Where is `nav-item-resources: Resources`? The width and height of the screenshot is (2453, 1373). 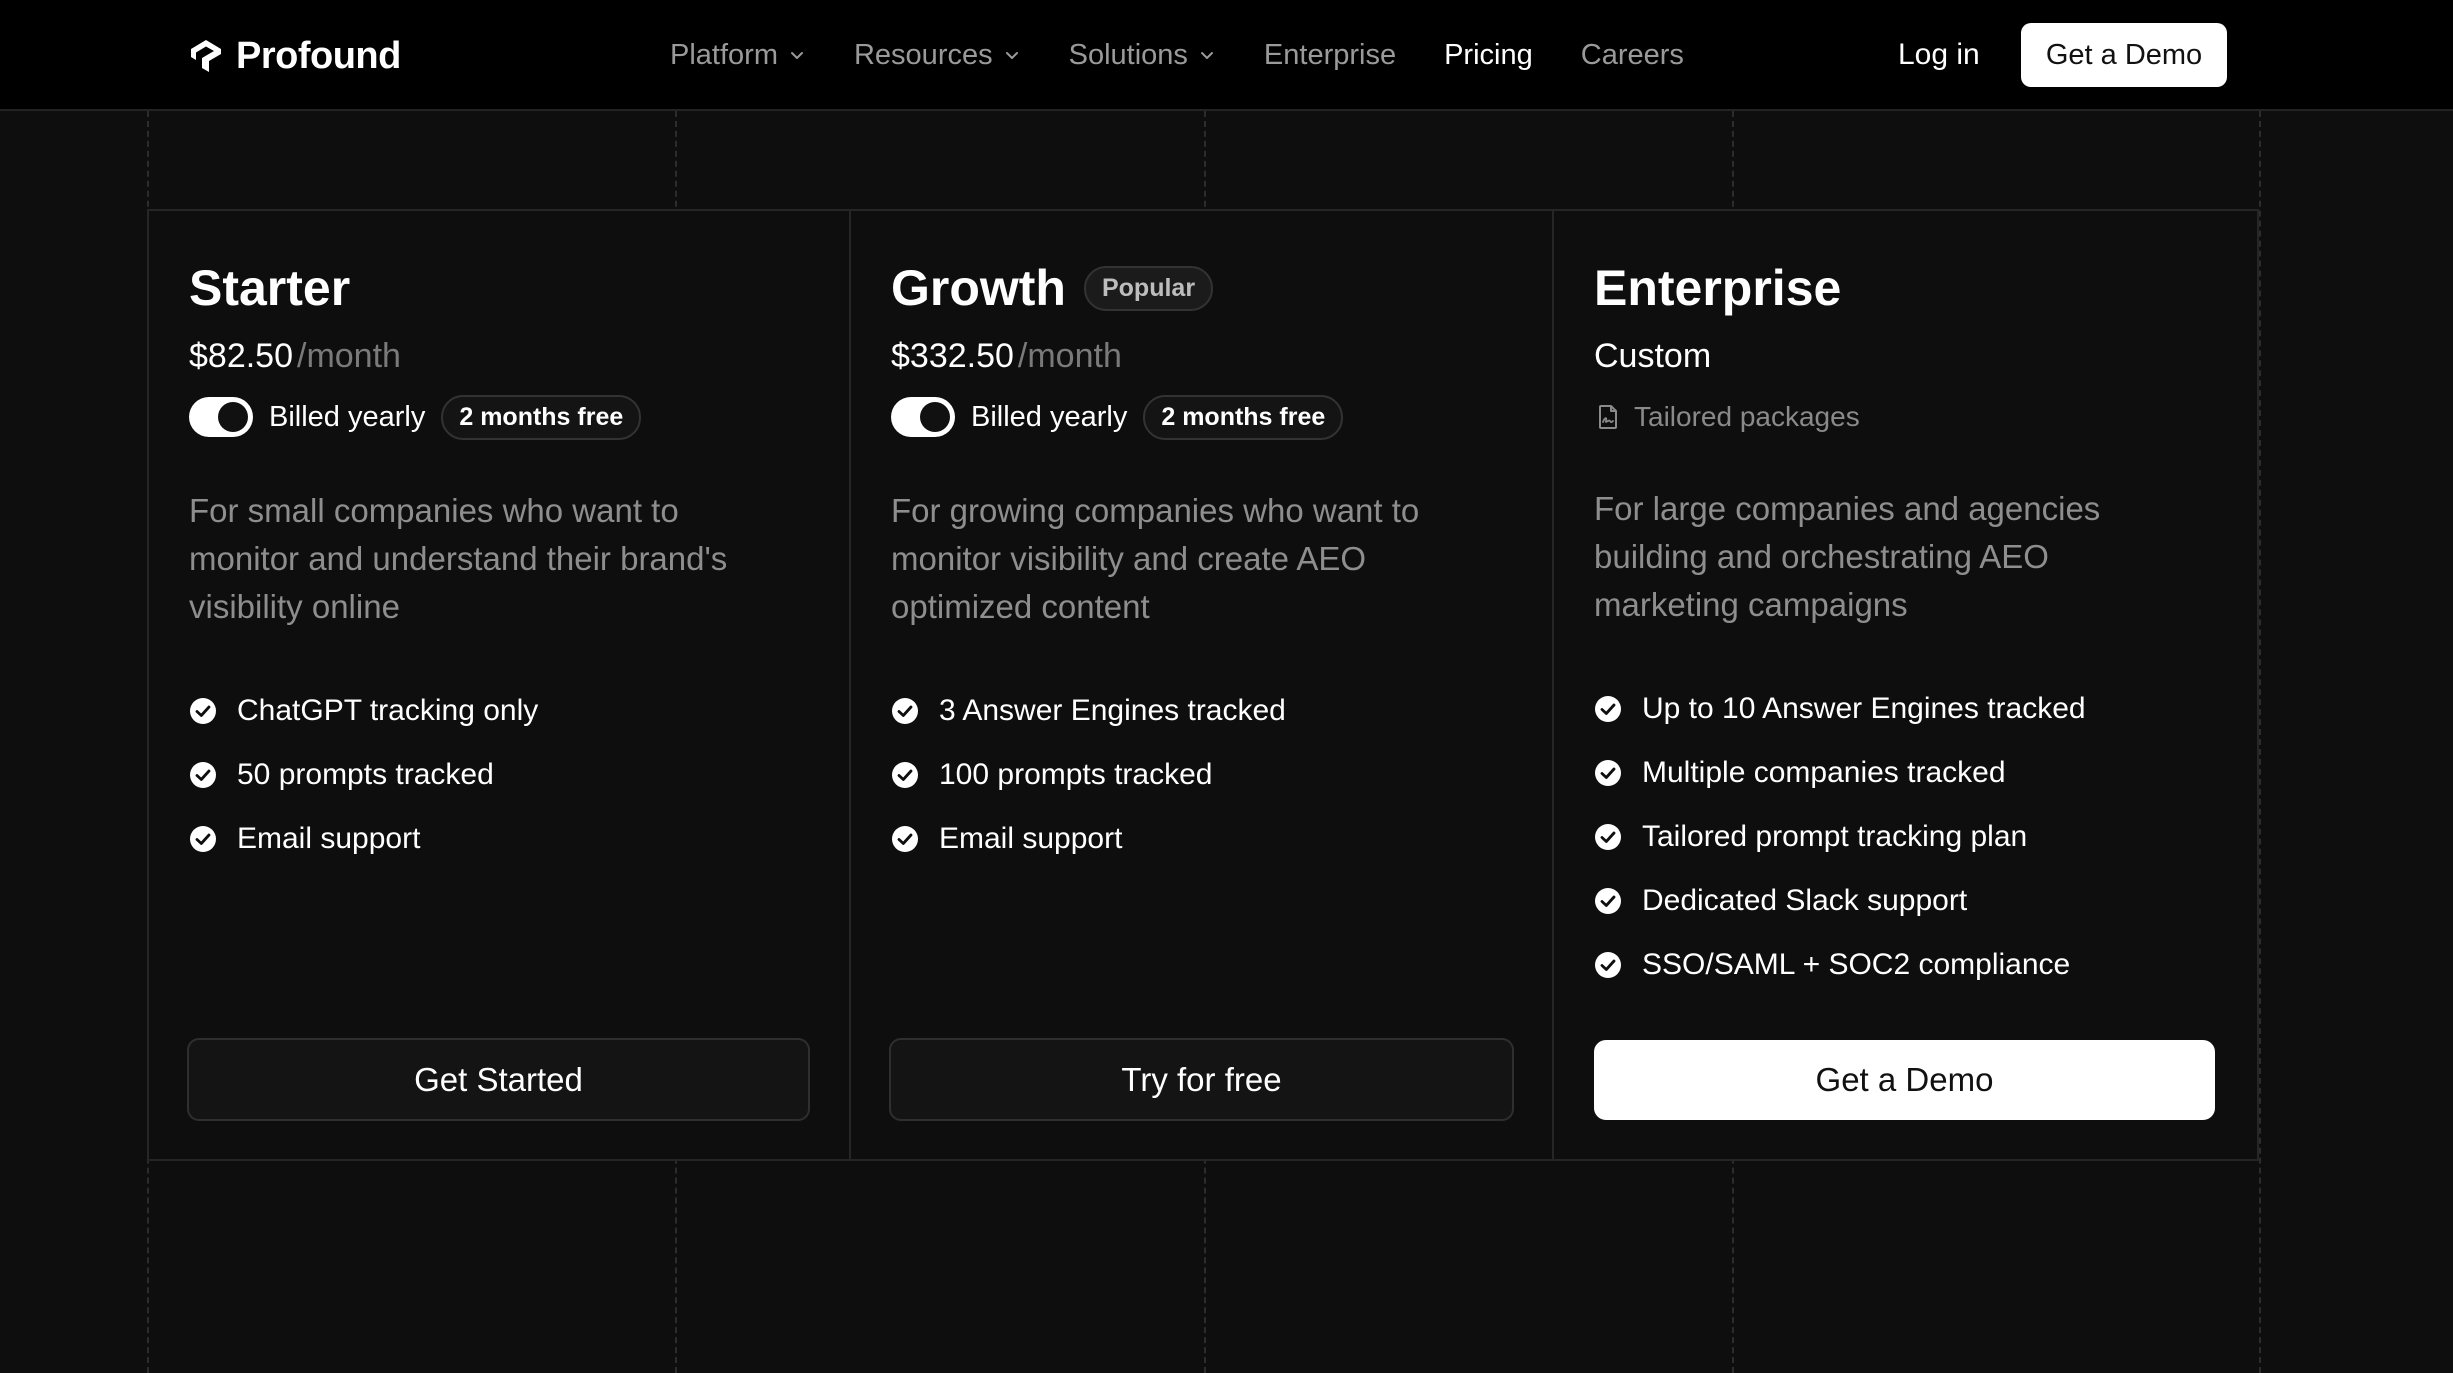 nav-item-resources: Resources is located at coordinates (937, 55).